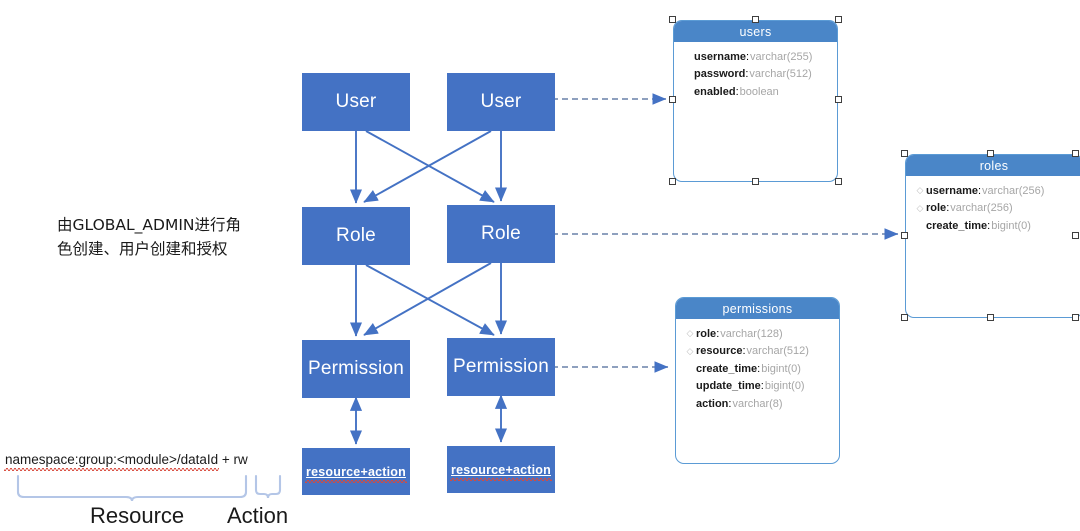 The height and width of the screenshot is (531, 1080). What do you see at coordinates (757, 403) in the screenshot?
I see `field-type: varchar(8)` at bounding box center [757, 403].